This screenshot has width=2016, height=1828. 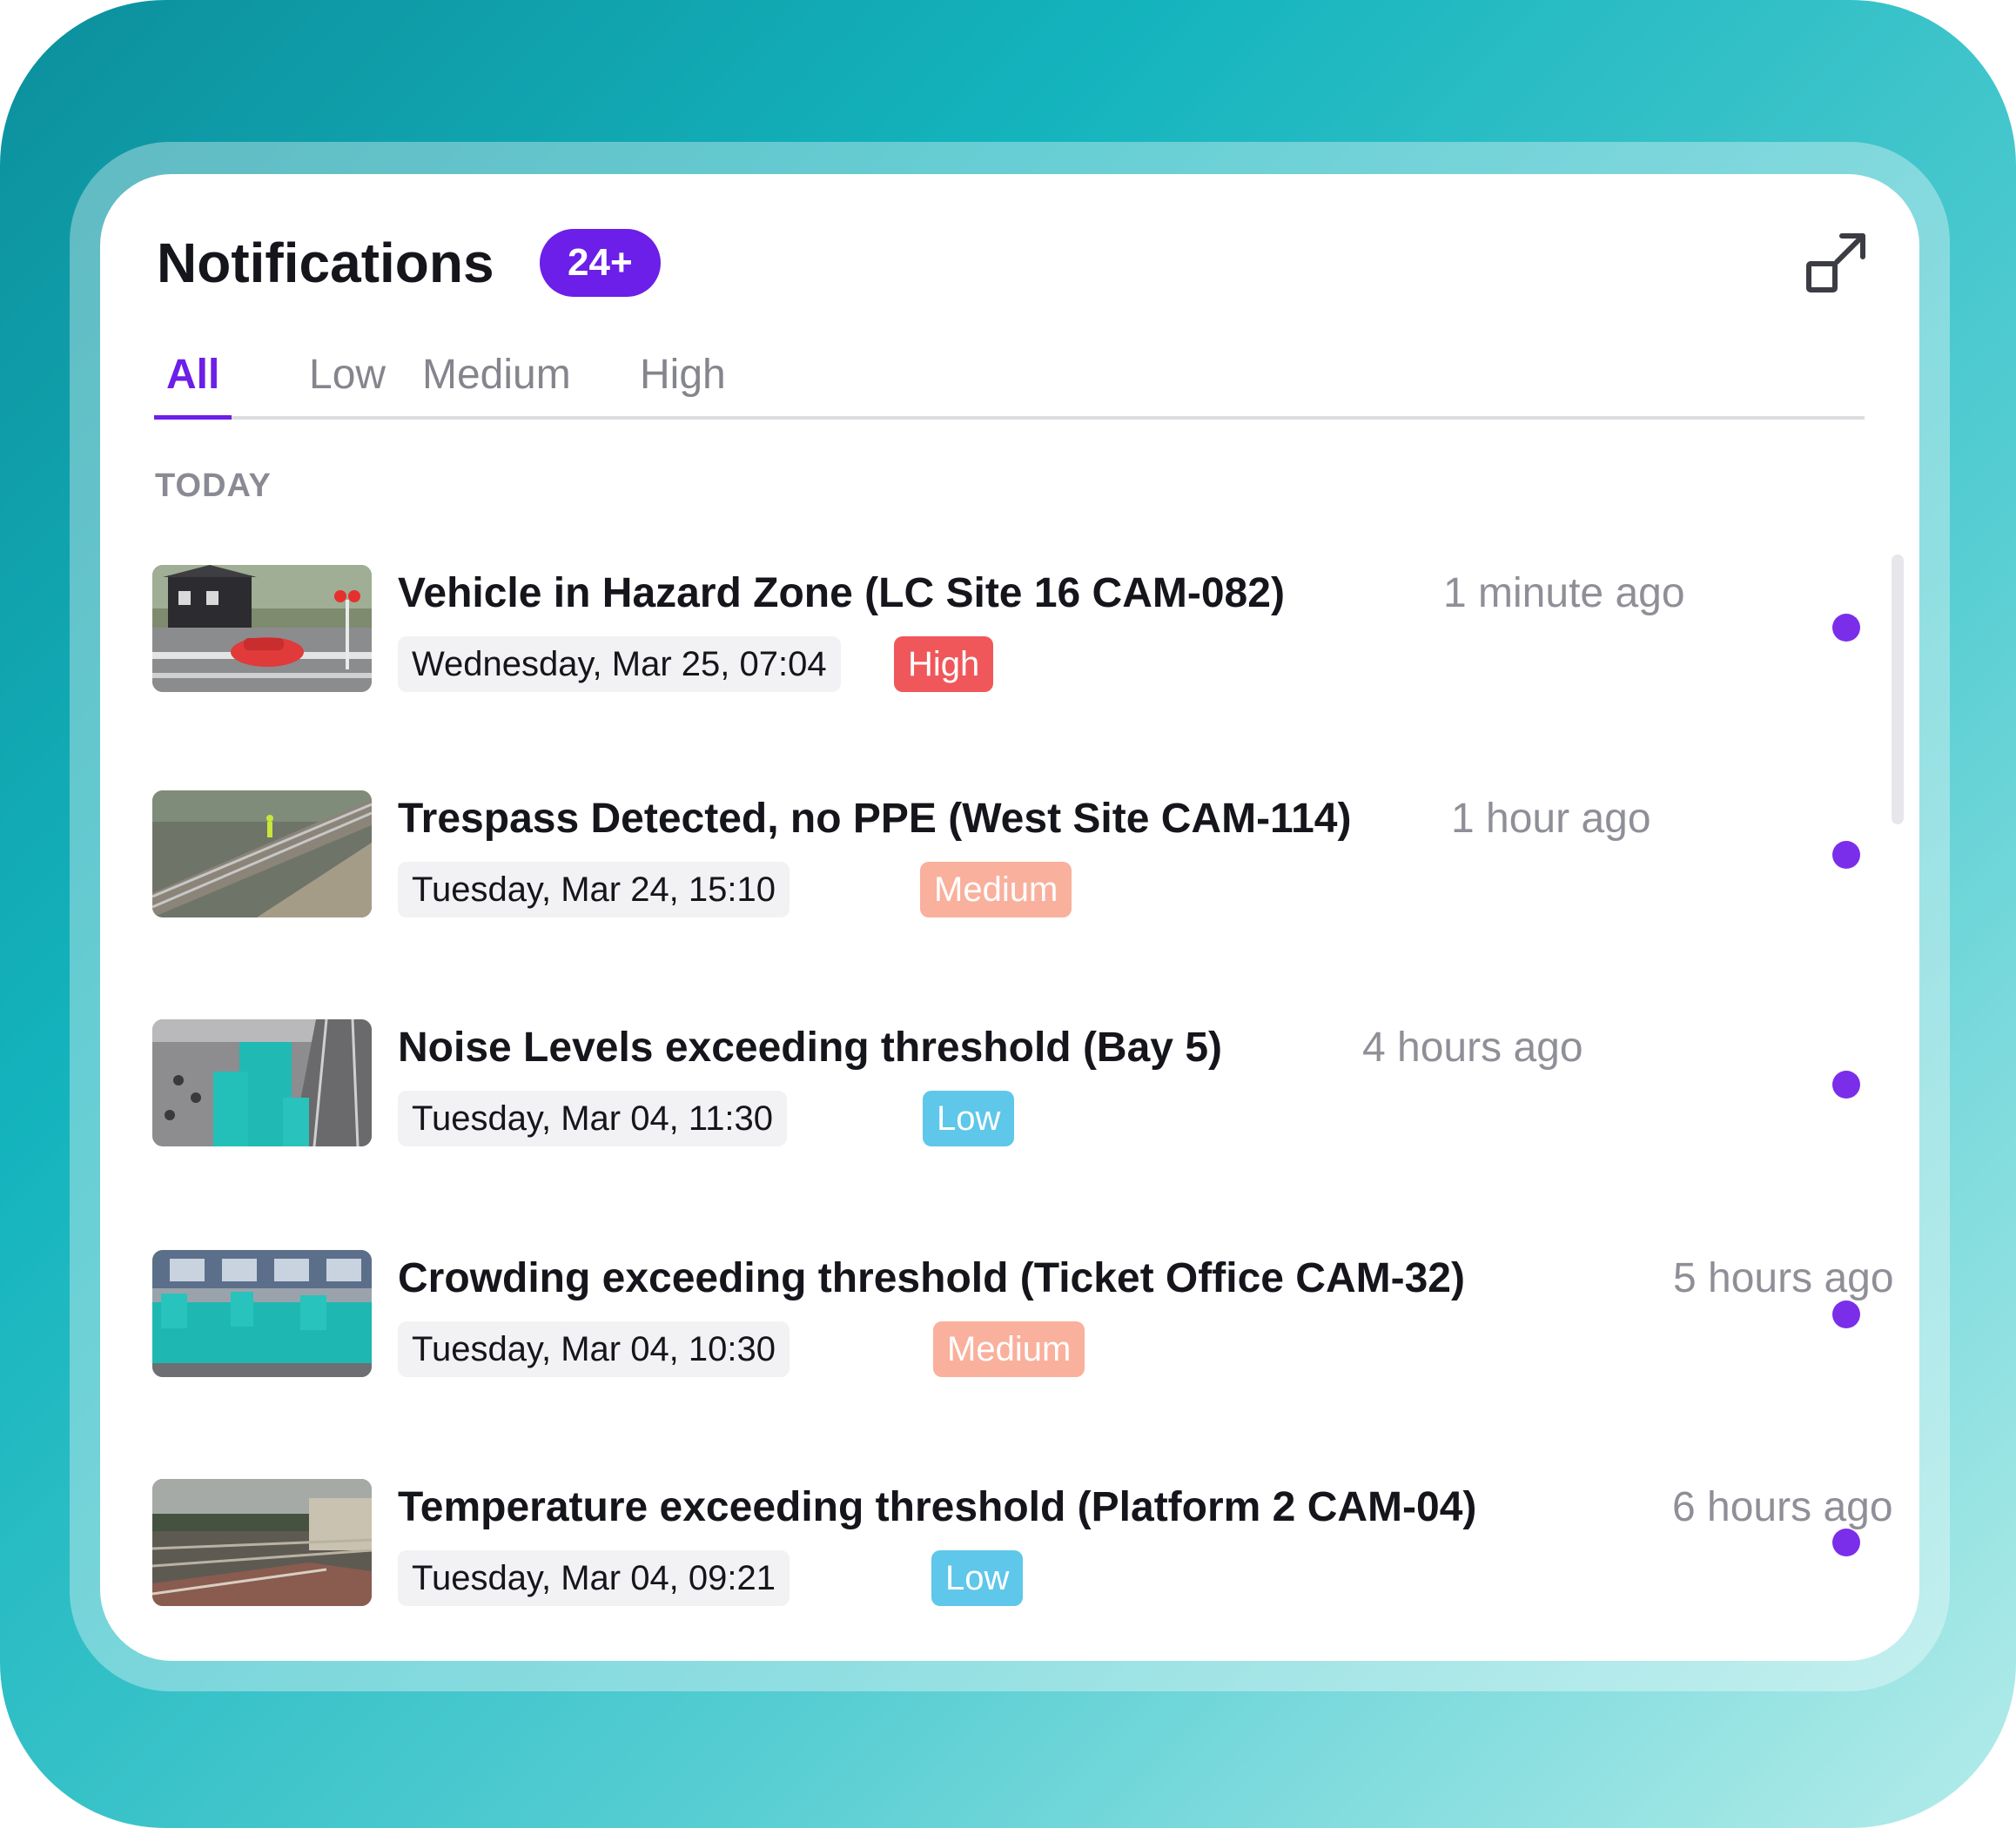 What do you see at coordinates (594, 1349) in the screenshot?
I see `notification-date: Tuesday, Mar 04, 10:30` at bounding box center [594, 1349].